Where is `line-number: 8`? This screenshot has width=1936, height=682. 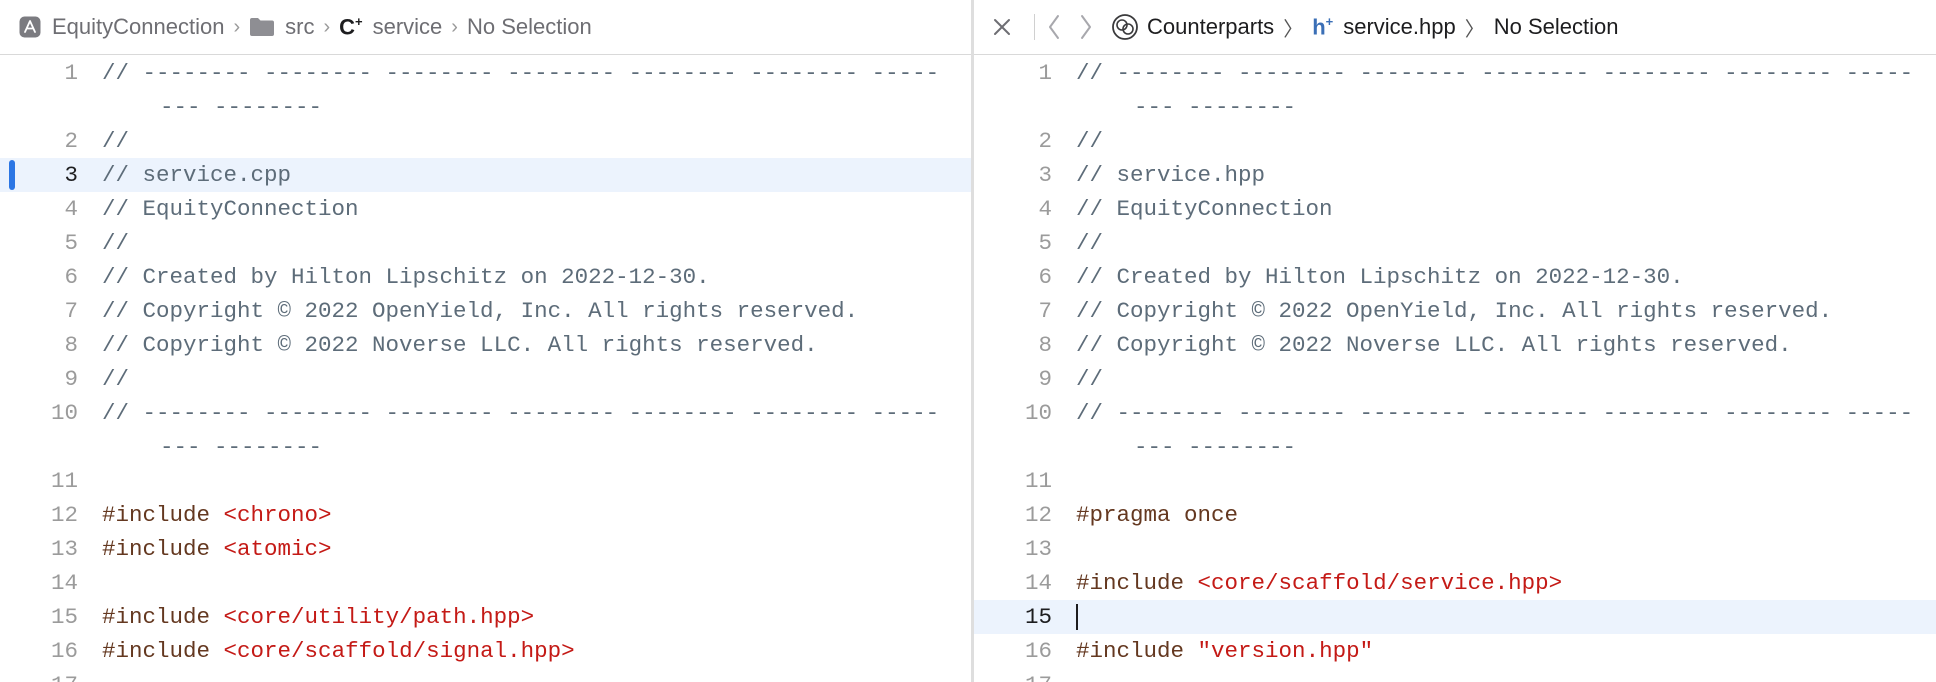 line-number: 8 is located at coordinates (71, 345).